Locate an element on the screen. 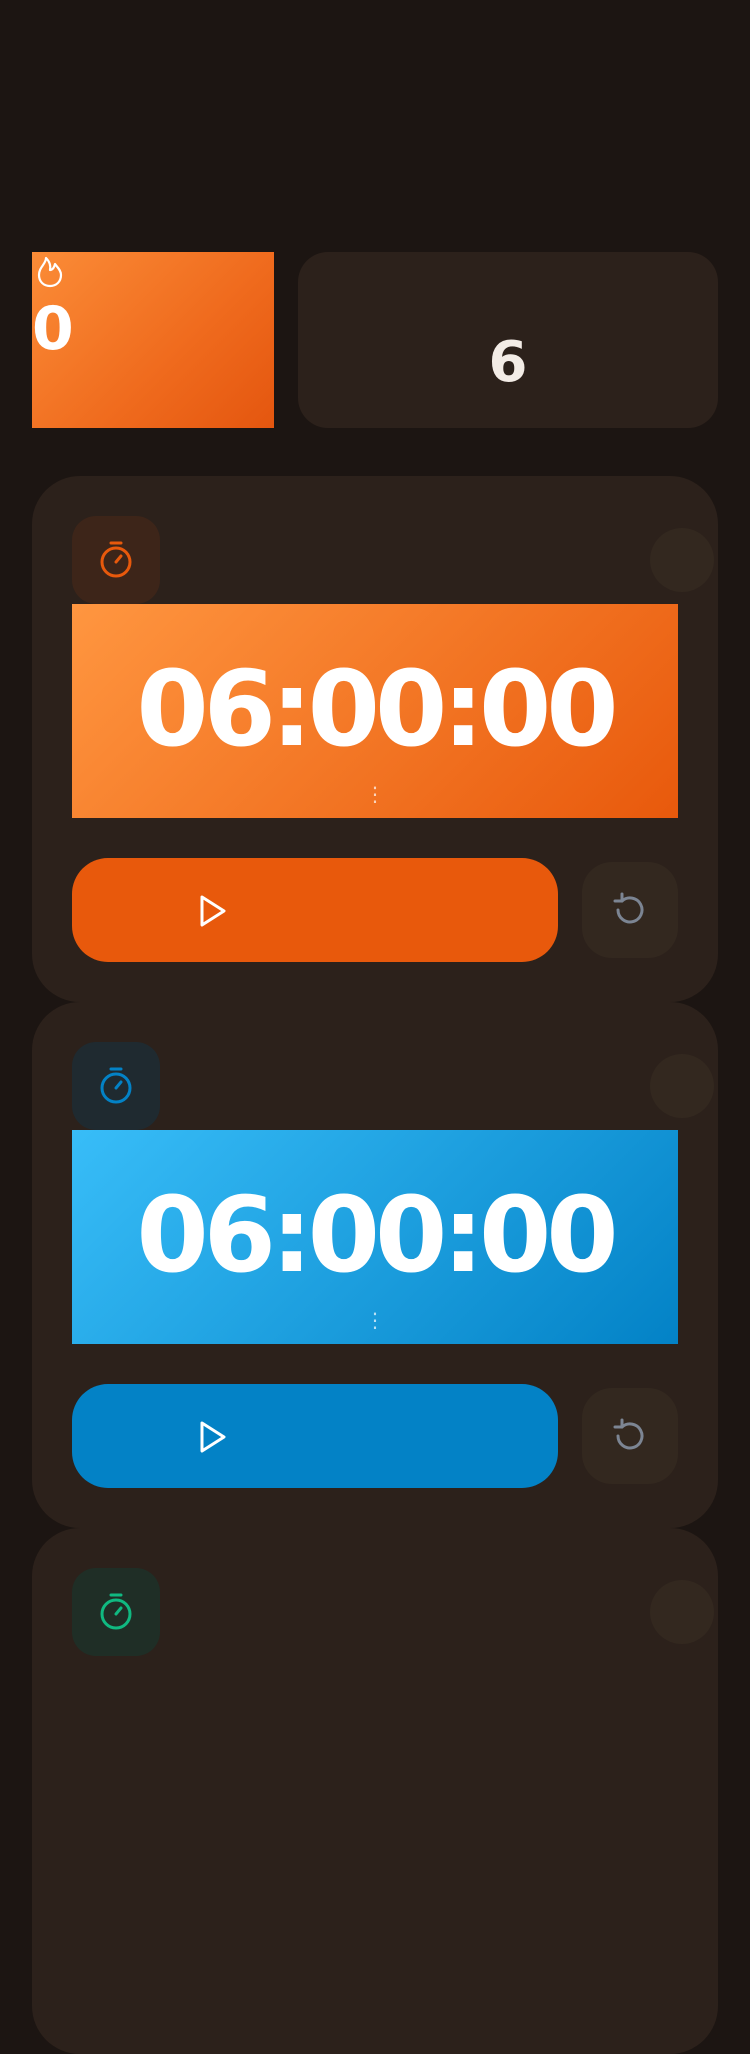 This screenshot has height=2054, width=750. streak-value: 0 is located at coordinates (53, 329).